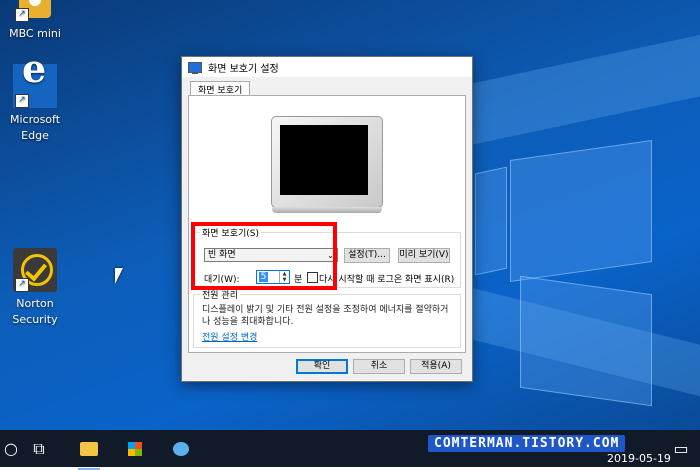  Describe the element at coordinates (327, 67) in the screenshot. I see `dialog-titlebar: 화면 보호기 설정` at that location.